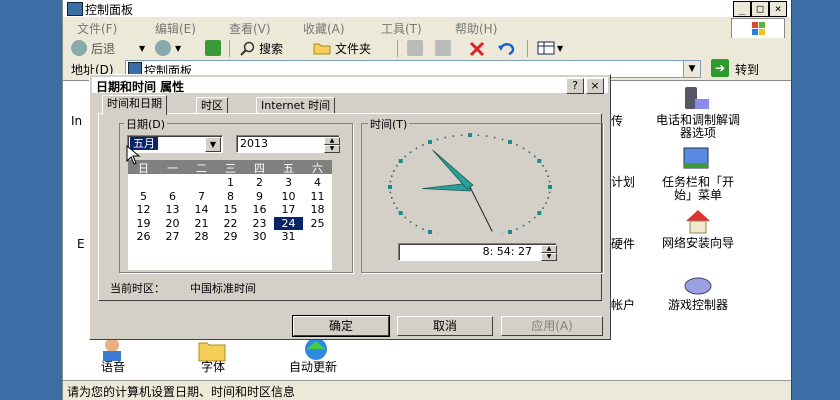 This screenshot has height=400, width=840. What do you see at coordinates (288, 236) in the screenshot?
I see `calendar-day: 31` at bounding box center [288, 236].